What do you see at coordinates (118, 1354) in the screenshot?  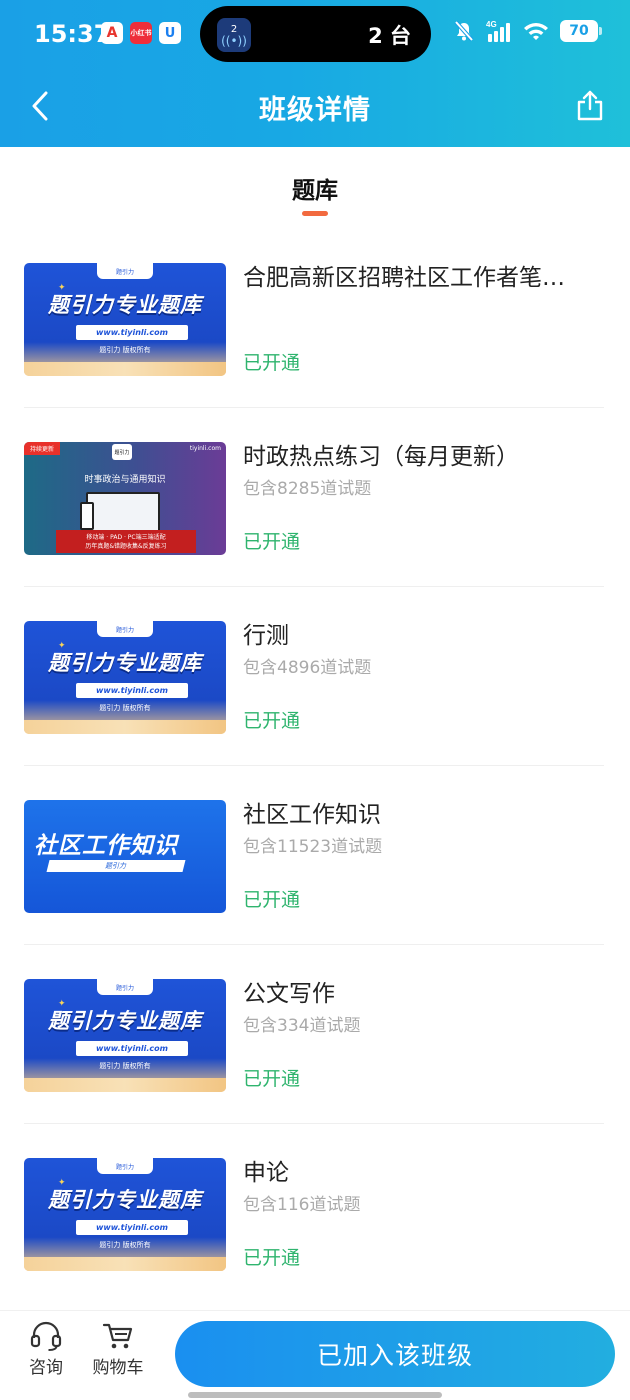 I see `cart-button: 购物车` at bounding box center [118, 1354].